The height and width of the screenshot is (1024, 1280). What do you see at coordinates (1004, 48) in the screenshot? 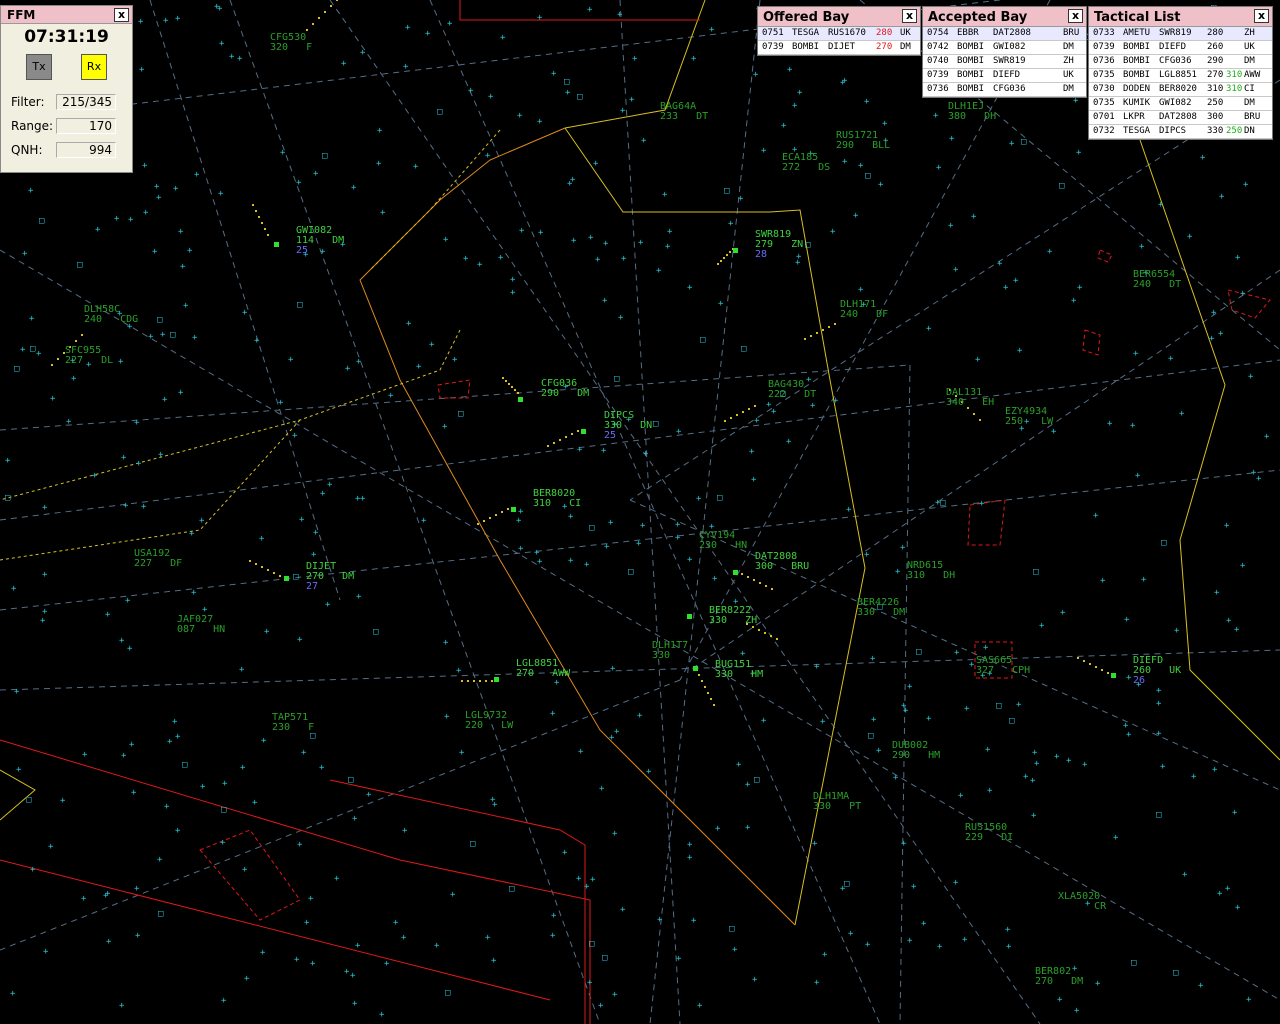
I see `list-row: 0742 BOMBI GWI082 DM` at bounding box center [1004, 48].